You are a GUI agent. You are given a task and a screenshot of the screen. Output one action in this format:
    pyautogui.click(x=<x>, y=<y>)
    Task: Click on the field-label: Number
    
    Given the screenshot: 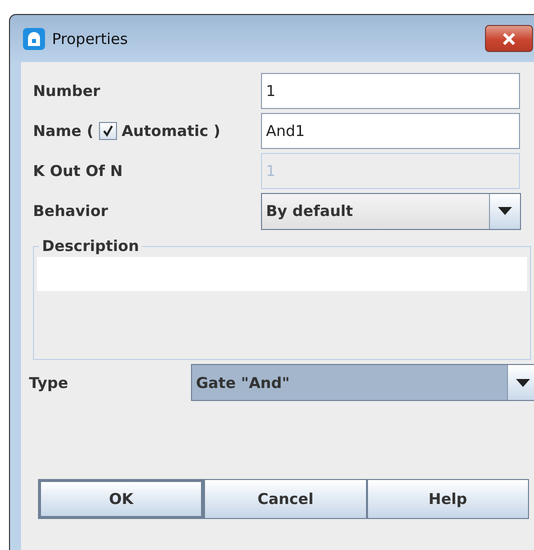 What is the action you would take?
    pyautogui.click(x=67, y=91)
    